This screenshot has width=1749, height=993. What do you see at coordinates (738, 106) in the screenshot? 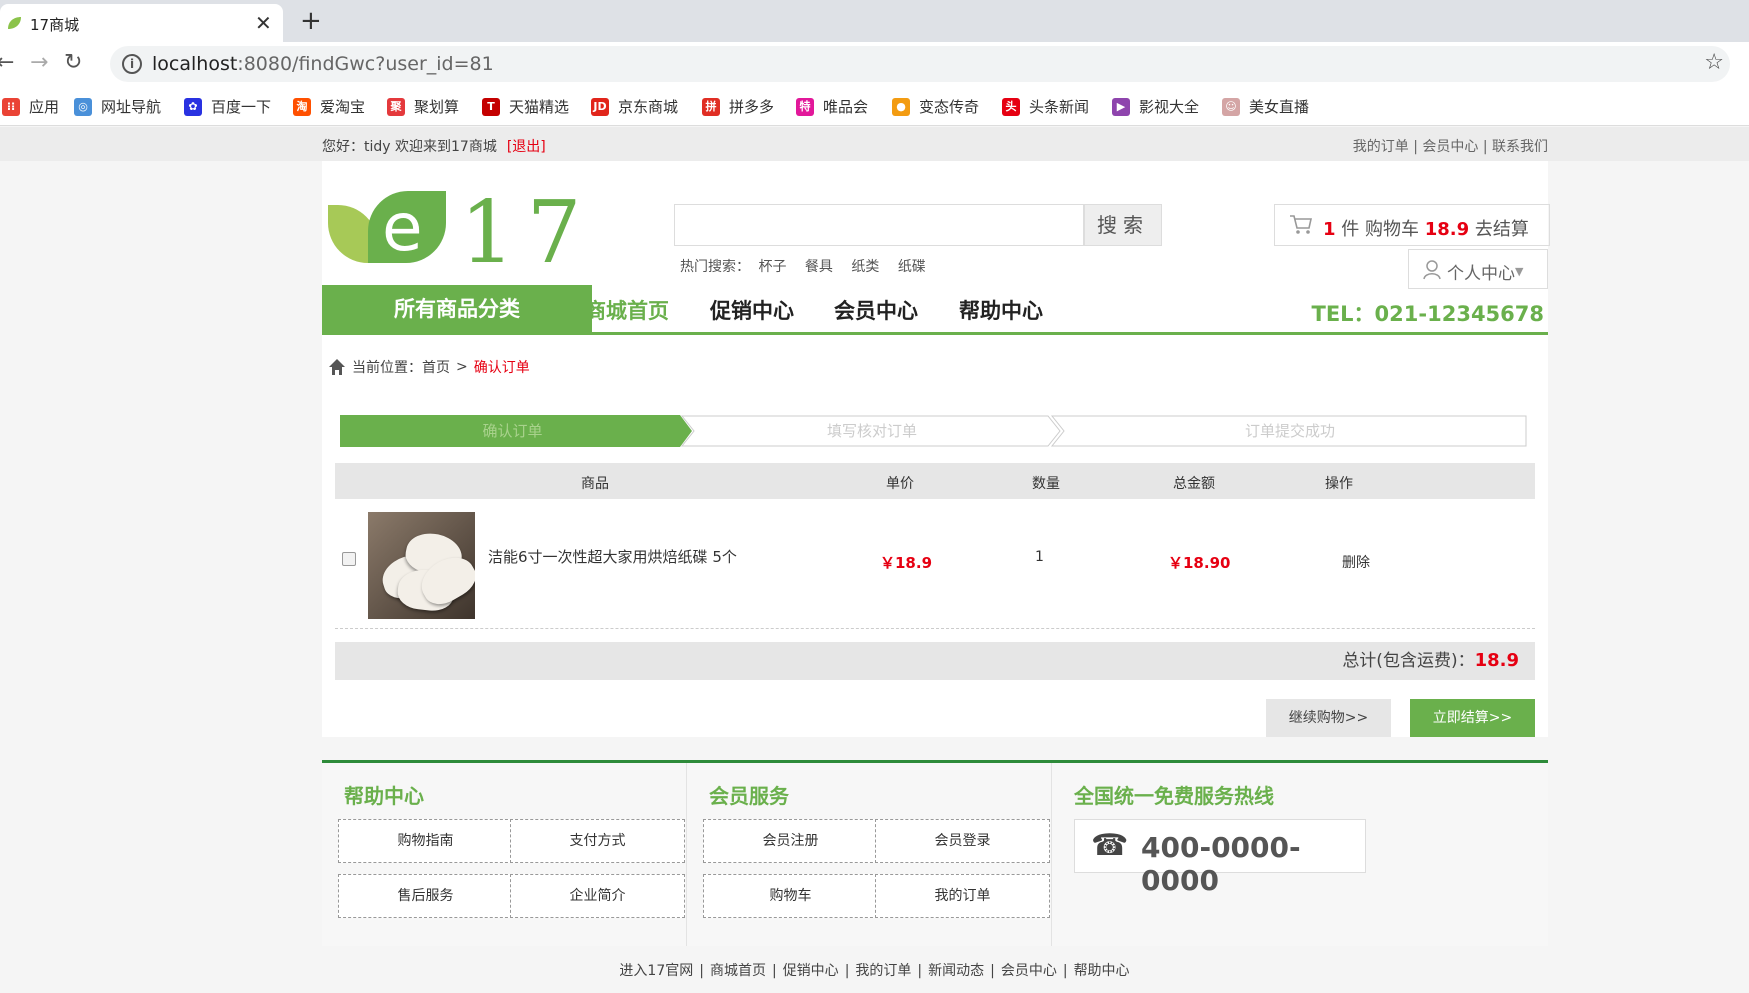
I see `bookmark-item: 拼拼多多` at bounding box center [738, 106].